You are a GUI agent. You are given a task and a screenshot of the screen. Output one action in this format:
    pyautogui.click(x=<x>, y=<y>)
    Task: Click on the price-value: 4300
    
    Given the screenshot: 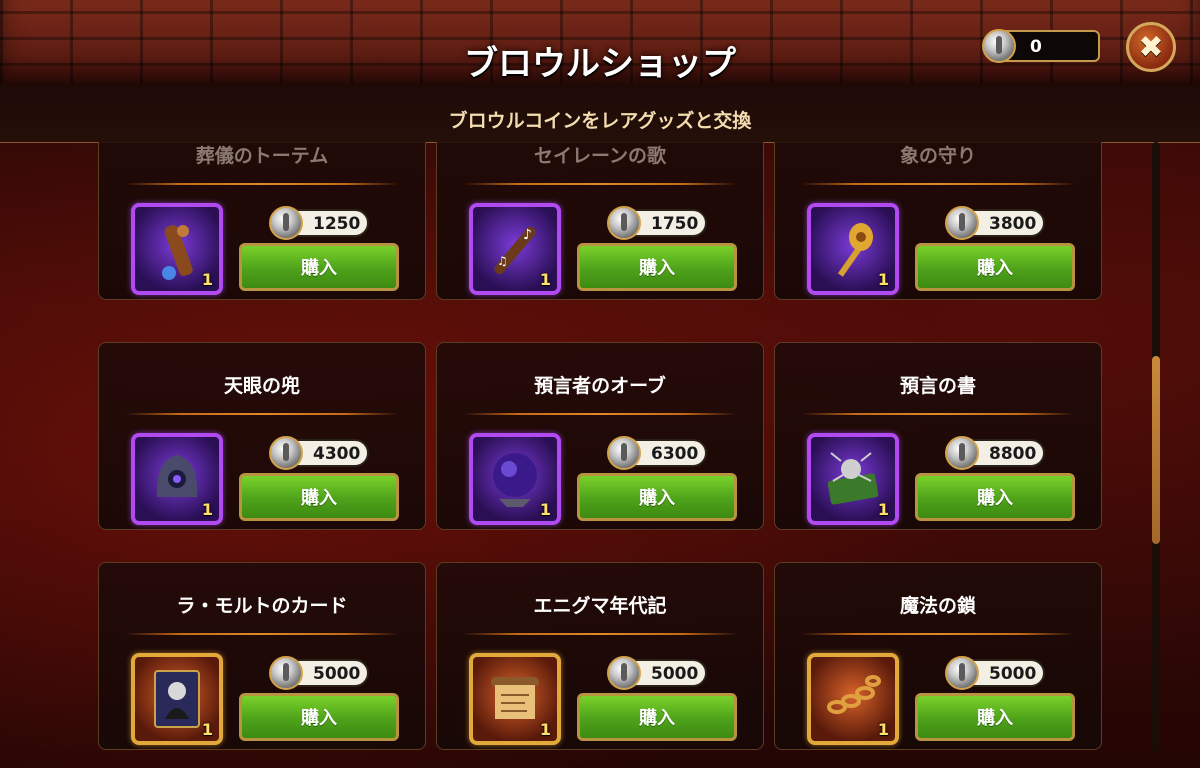 What is the action you would take?
    pyautogui.click(x=337, y=454)
    